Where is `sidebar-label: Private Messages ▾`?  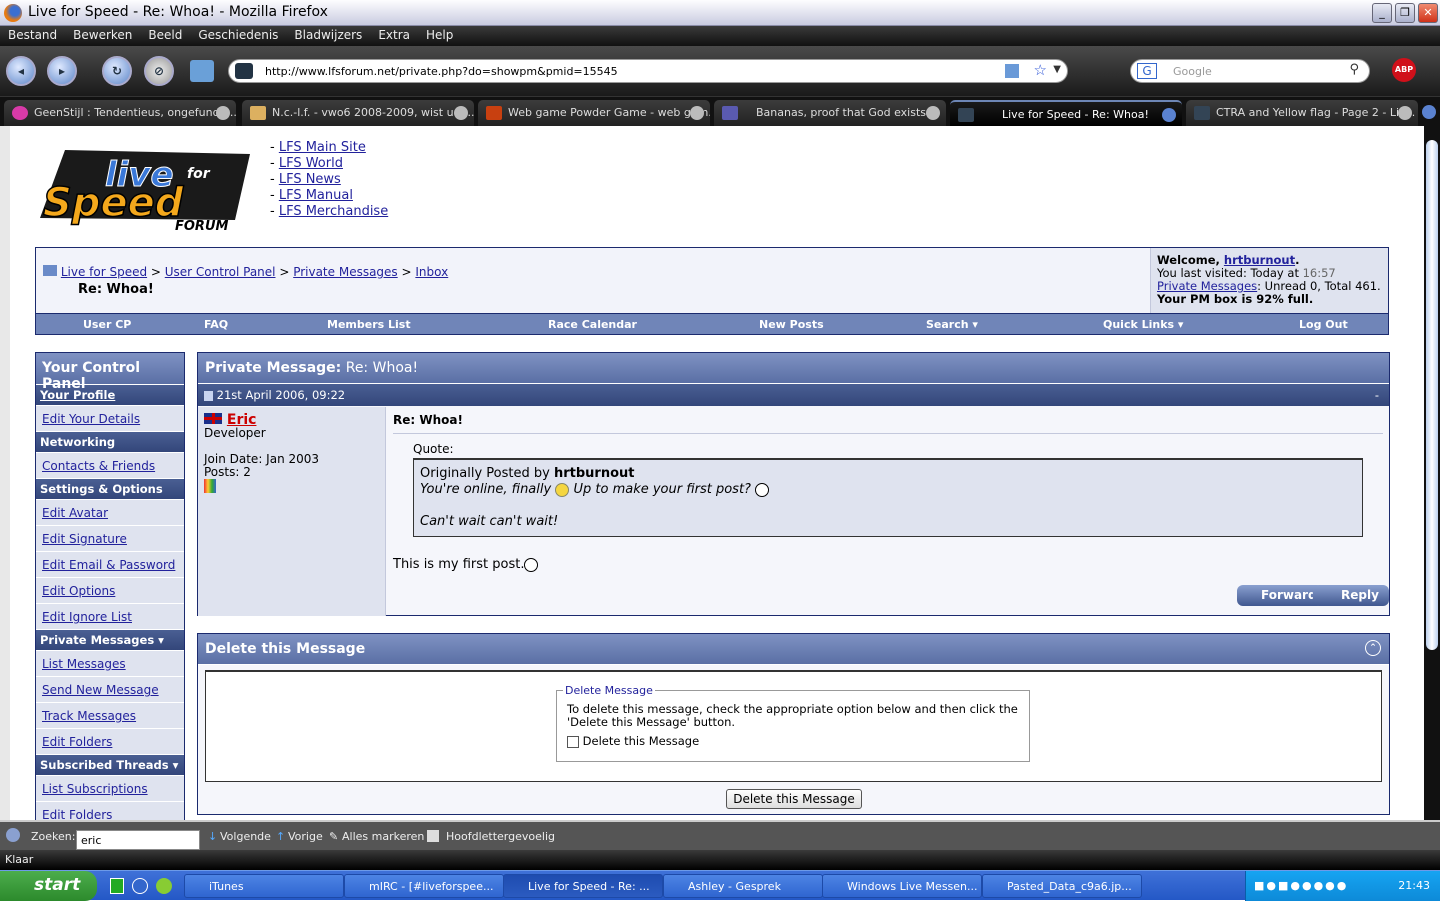
sidebar-label: Private Messages ▾ is located at coordinates (102, 640).